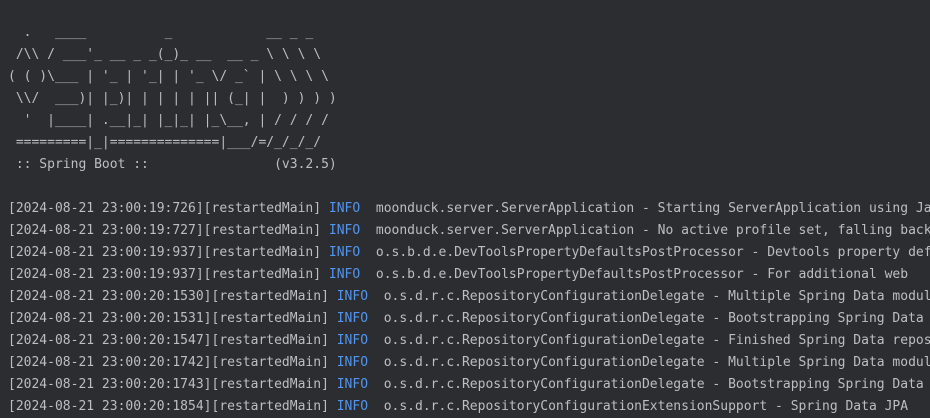  Describe the element at coordinates (168, 208) in the screenshot. I see `log-prefix: [2024-08-21 23:00:19:726][restartedMain]` at that location.